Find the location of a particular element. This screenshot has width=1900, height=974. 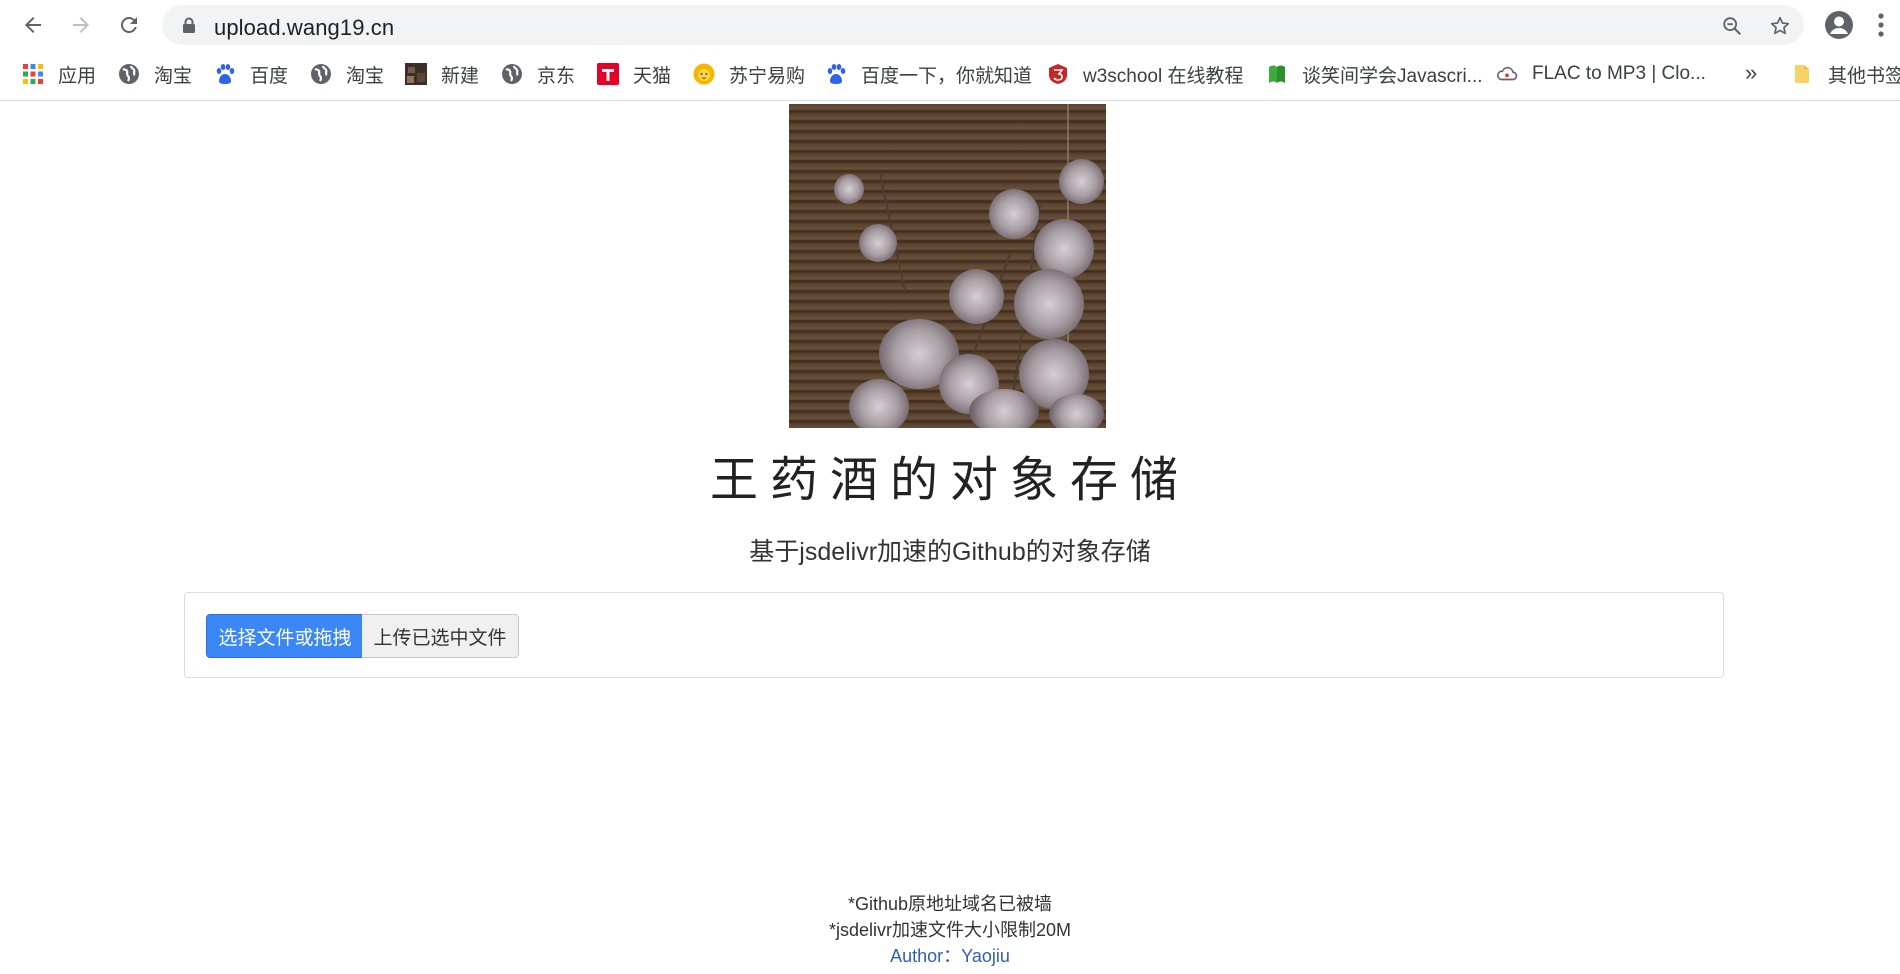

bookmark-label: 京东 is located at coordinates (556, 76).